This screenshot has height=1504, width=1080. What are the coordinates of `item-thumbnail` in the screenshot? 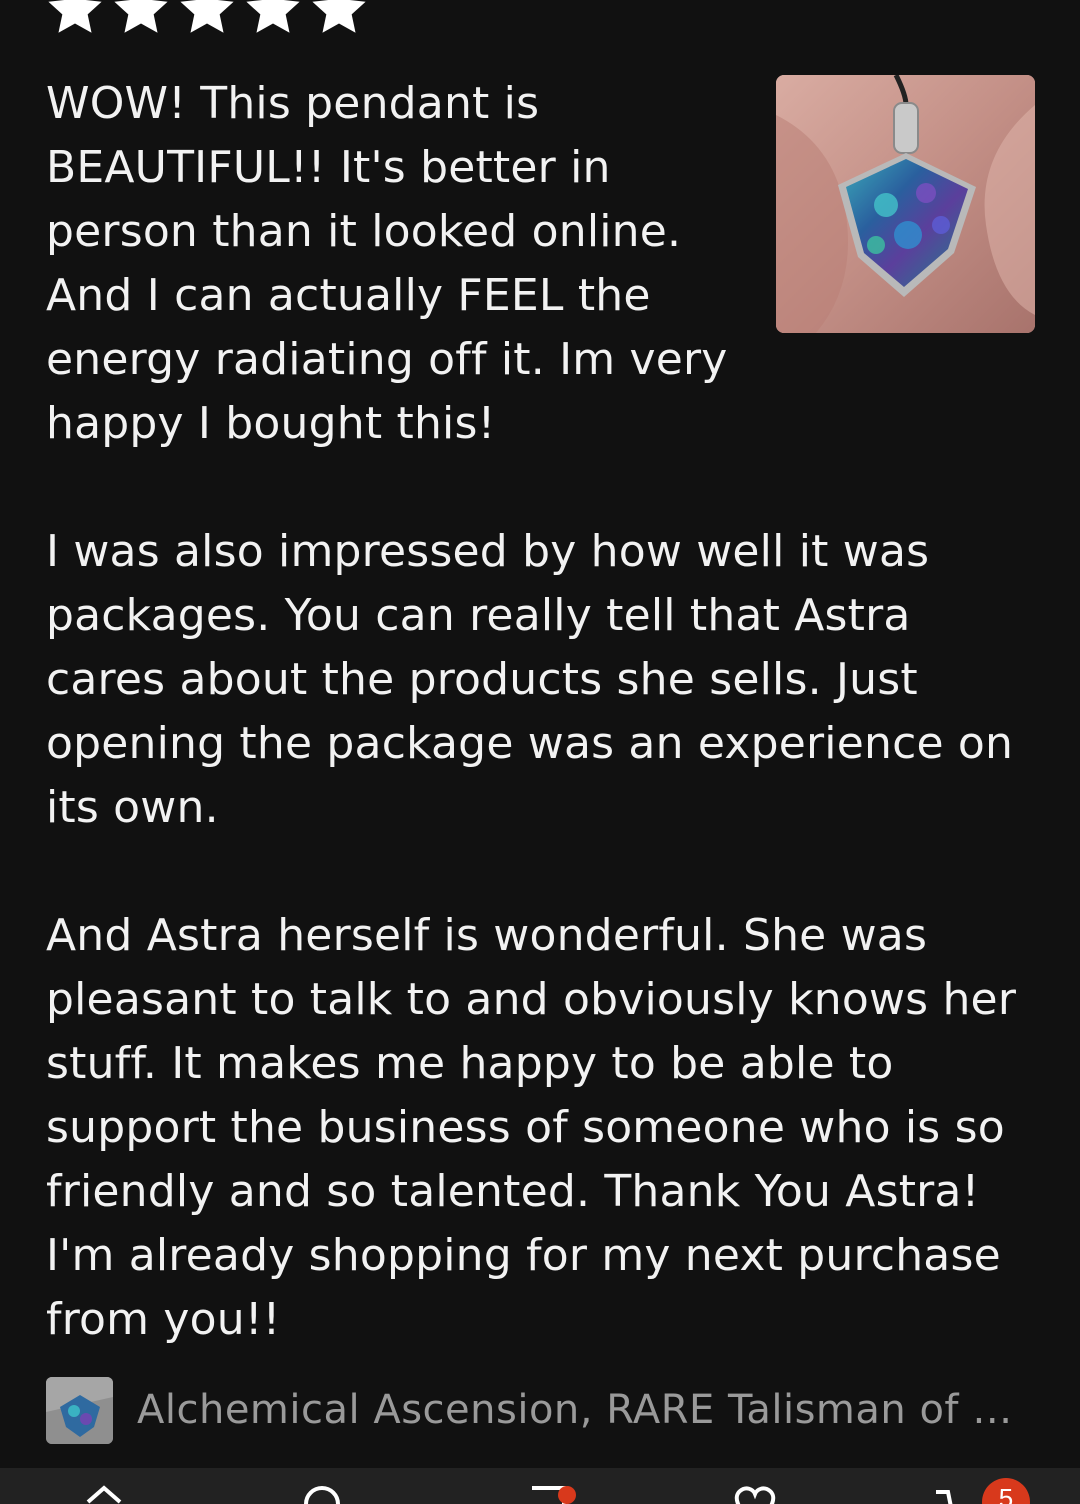 It's located at (79, 1410).